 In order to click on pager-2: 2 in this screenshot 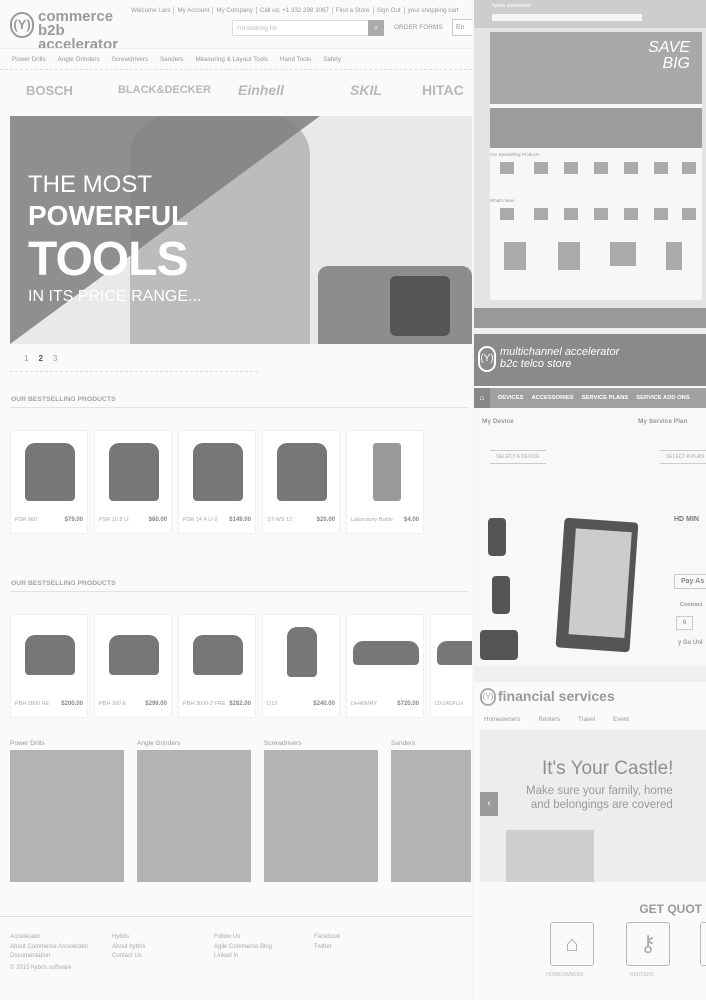, I will do `click(40, 358)`.